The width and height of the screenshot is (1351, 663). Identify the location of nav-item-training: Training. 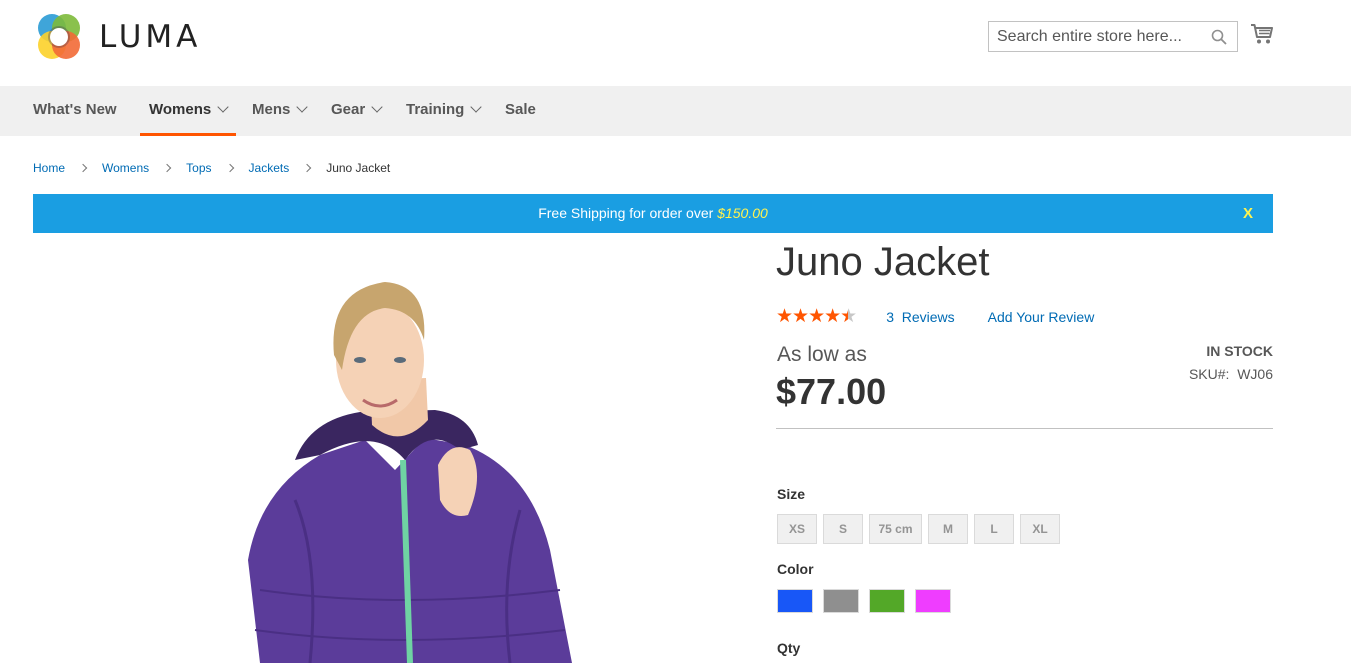
(444, 111).